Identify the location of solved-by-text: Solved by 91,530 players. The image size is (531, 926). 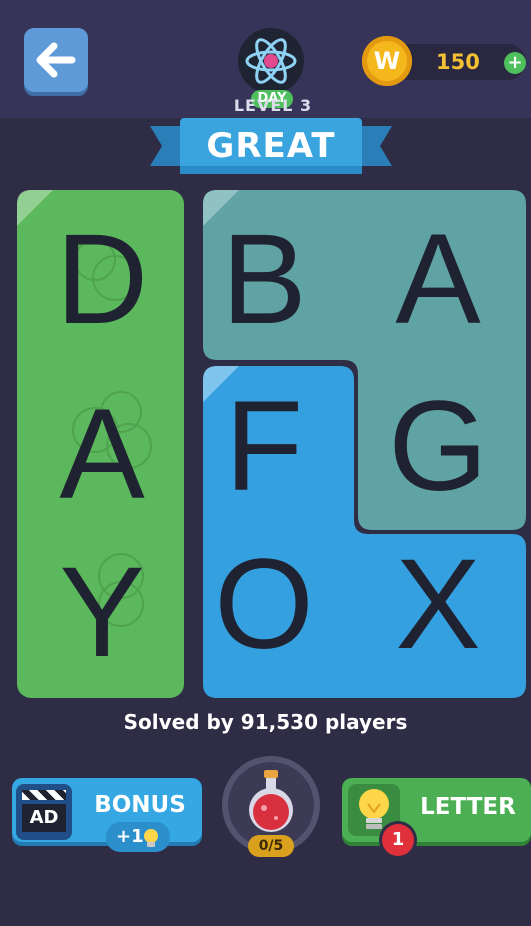
(265, 722).